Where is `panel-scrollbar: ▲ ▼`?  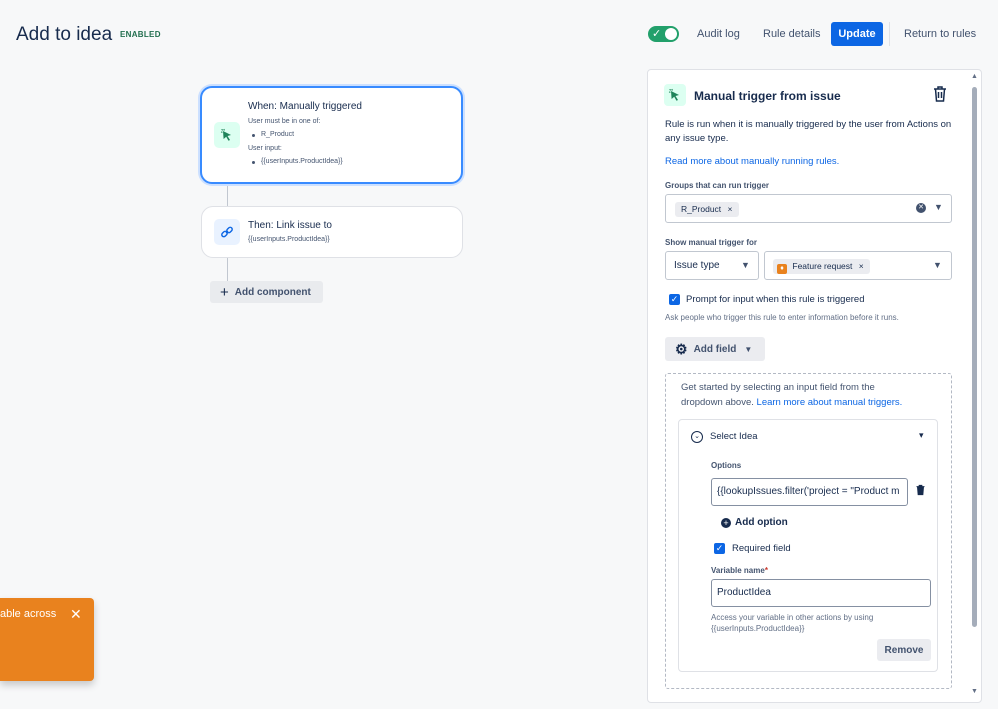 panel-scrollbar: ▲ ▼ is located at coordinates (974, 385).